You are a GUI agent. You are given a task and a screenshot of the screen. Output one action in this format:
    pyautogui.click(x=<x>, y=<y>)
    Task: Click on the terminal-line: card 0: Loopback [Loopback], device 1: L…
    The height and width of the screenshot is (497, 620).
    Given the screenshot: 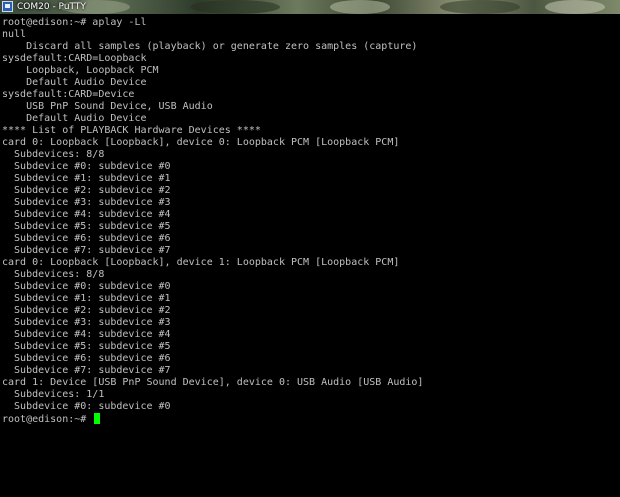 What is the action you would take?
    pyautogui.click(x=201, y=262)
    